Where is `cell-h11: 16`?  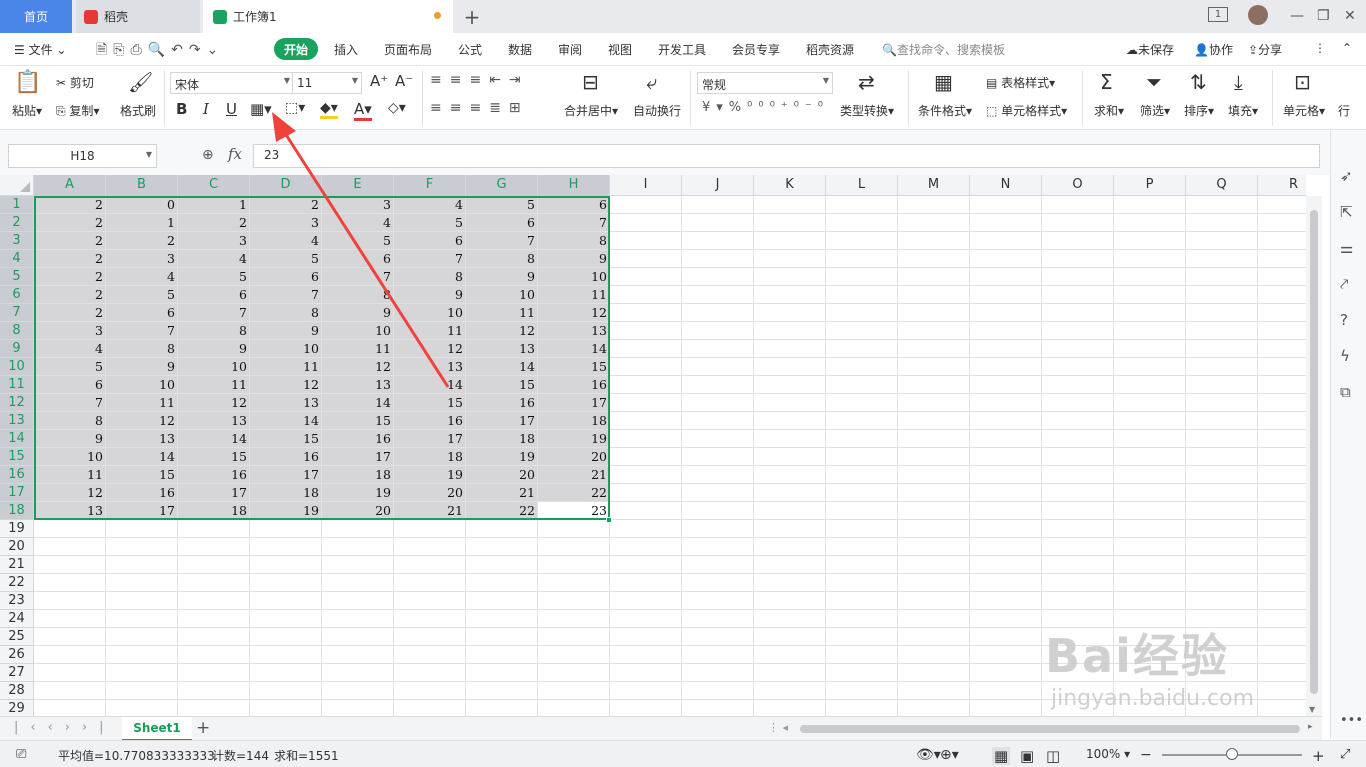 cell-h11: 16 is located at coordinates (574, 385).